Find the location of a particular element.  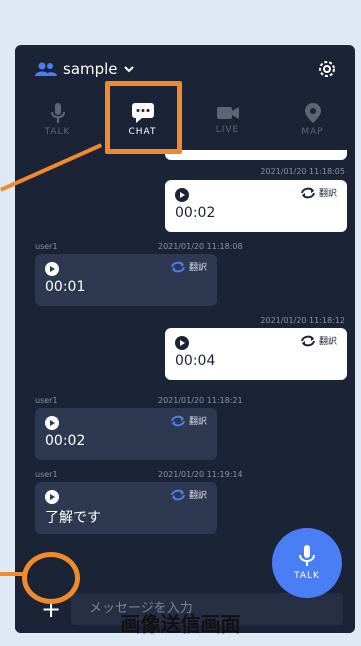

voice-duration: 00:04 is located at coordinates (195, 361).